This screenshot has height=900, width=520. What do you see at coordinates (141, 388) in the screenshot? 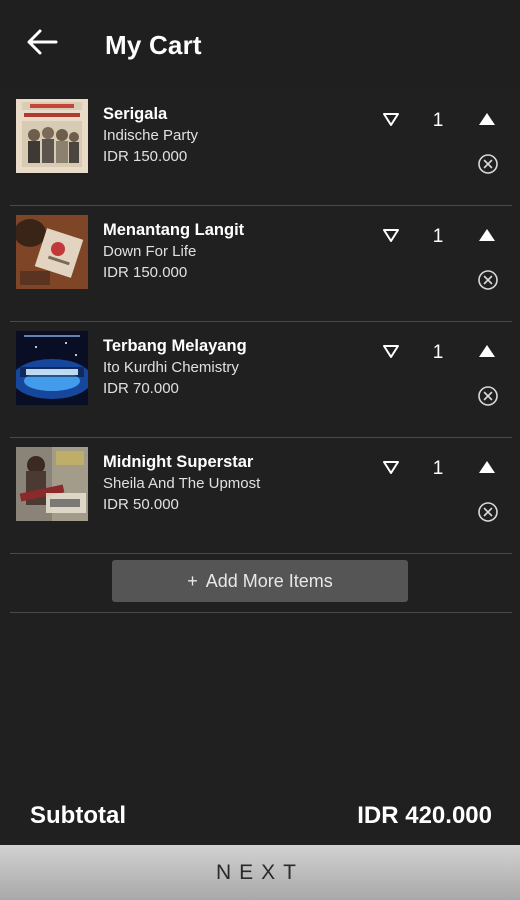
I see `item-price: IDR 70.000` at bounding box center [141, 388].